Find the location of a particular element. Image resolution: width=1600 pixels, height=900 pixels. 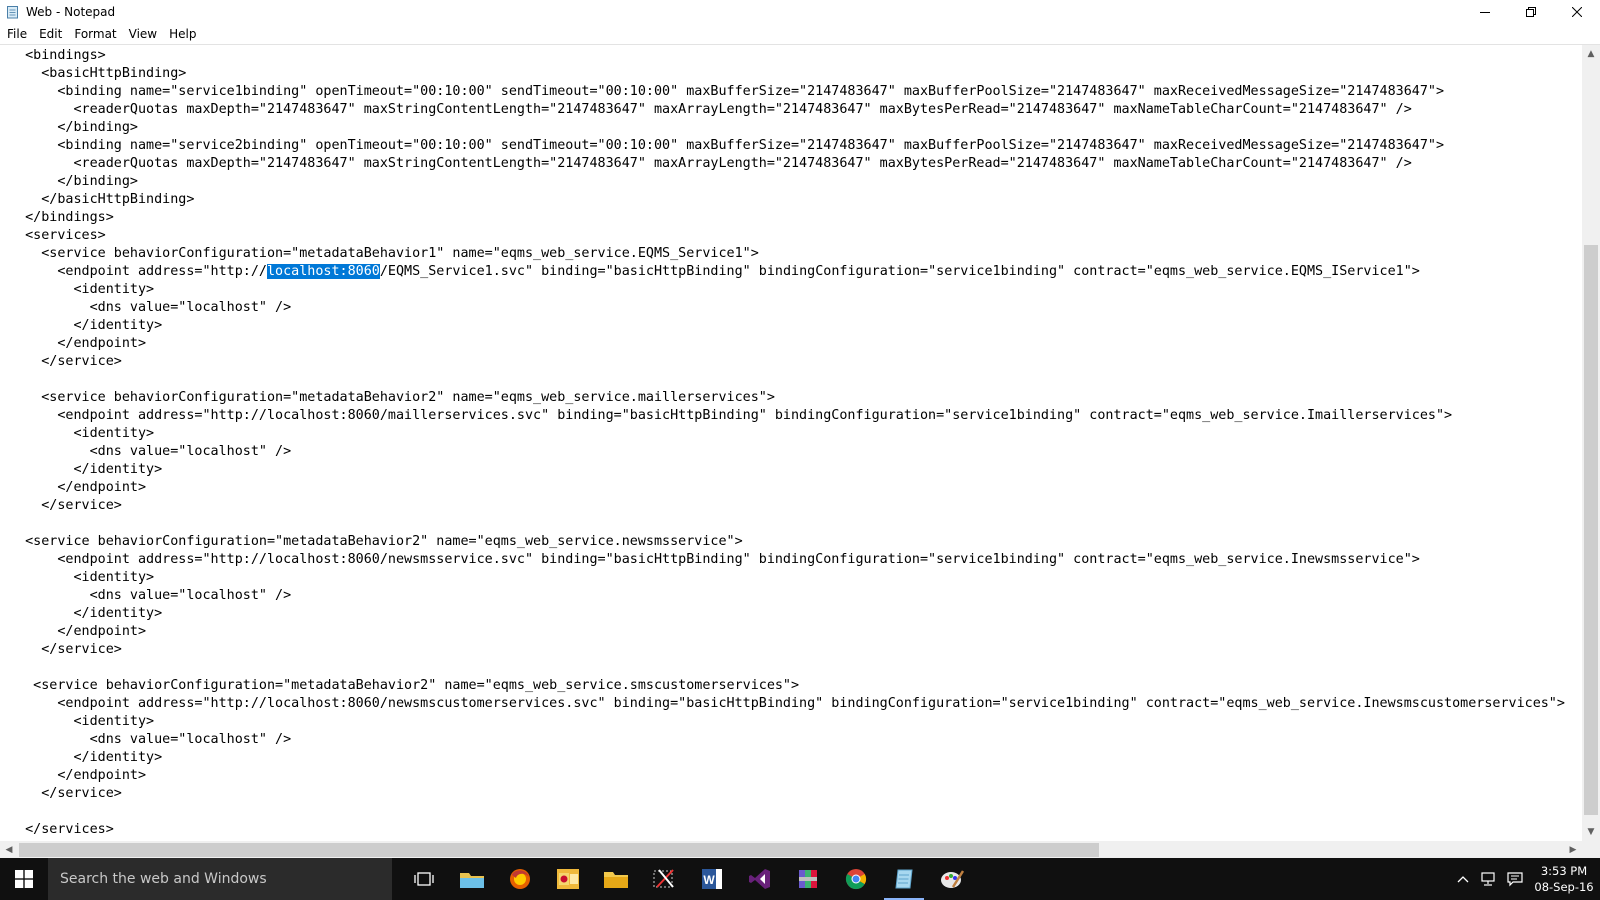

menu-format: Format is located at coordinates (95, 34).